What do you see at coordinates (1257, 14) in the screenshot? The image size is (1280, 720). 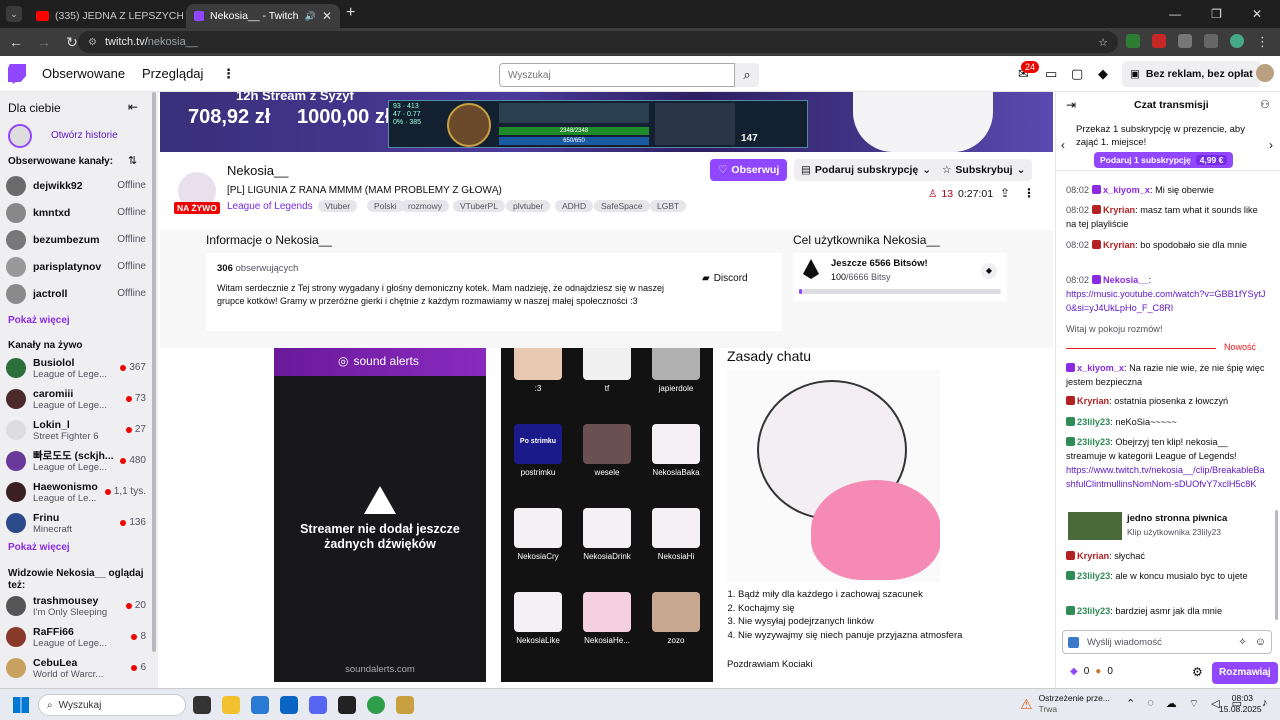 I see `close-window-icon: ✕` at bounding box center [1257, 14].